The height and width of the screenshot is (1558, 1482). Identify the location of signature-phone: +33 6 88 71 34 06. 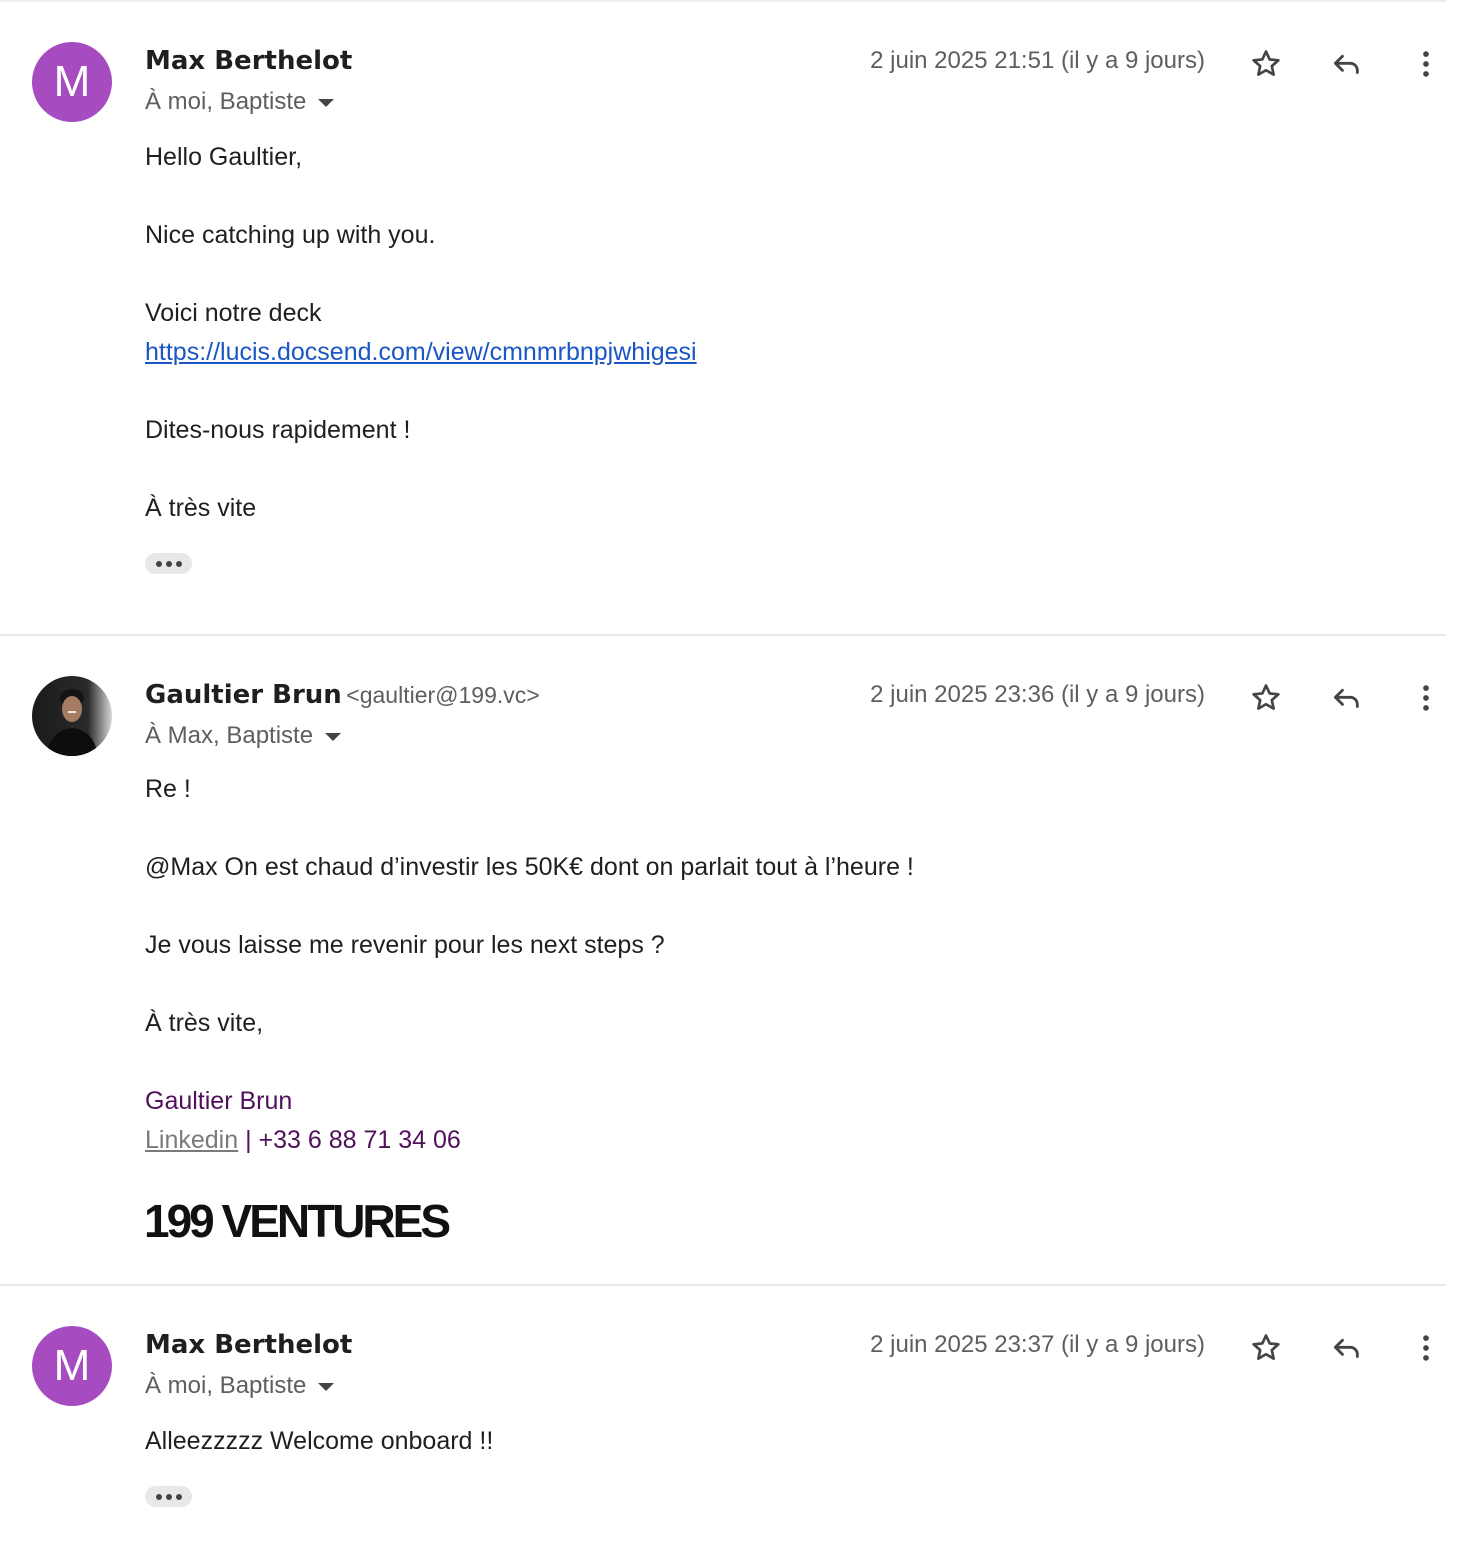
(360, 1140).